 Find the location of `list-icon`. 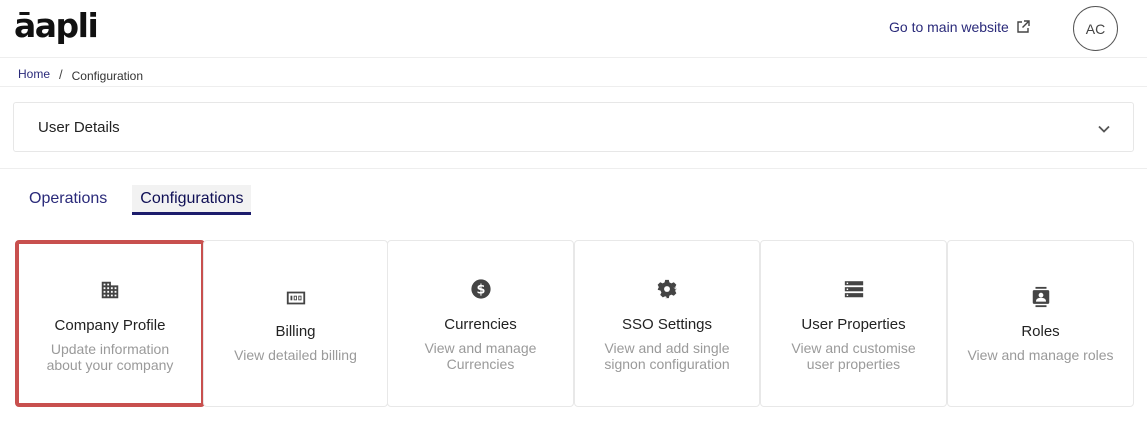

list-icon is located at coordinates (853, 289).